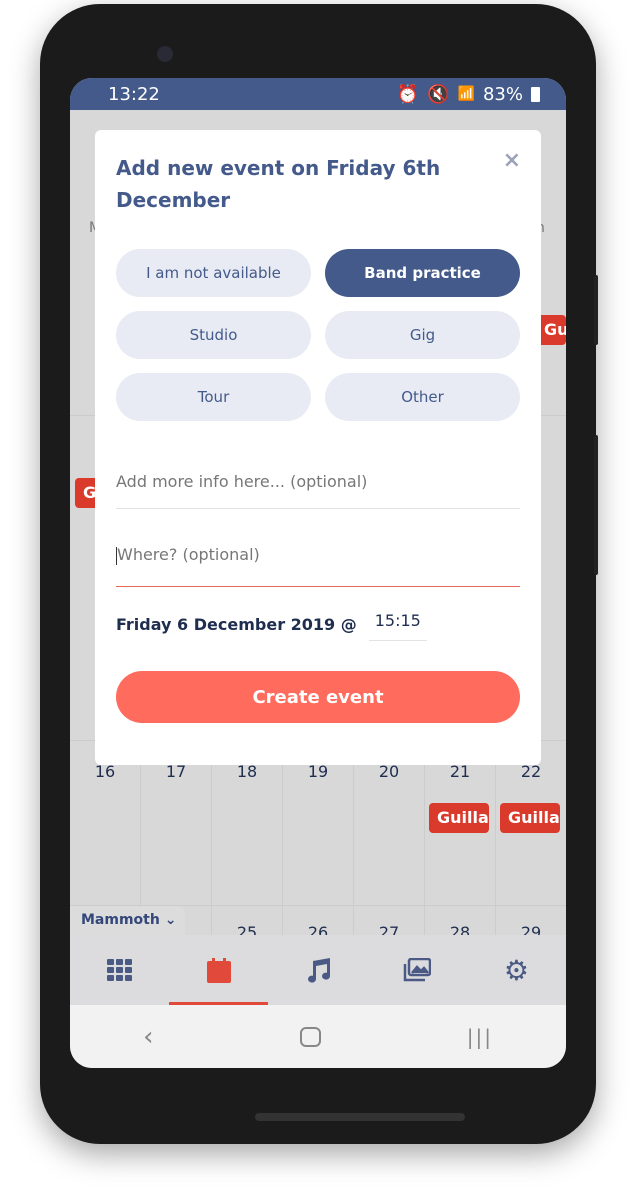 Image resolution: width=640 pixels, height=1190 pixels. Describe the element at coordinates (278, 184) in the screenshot. I see `dialog-title: Add new event on Friday 6th December` at that location.